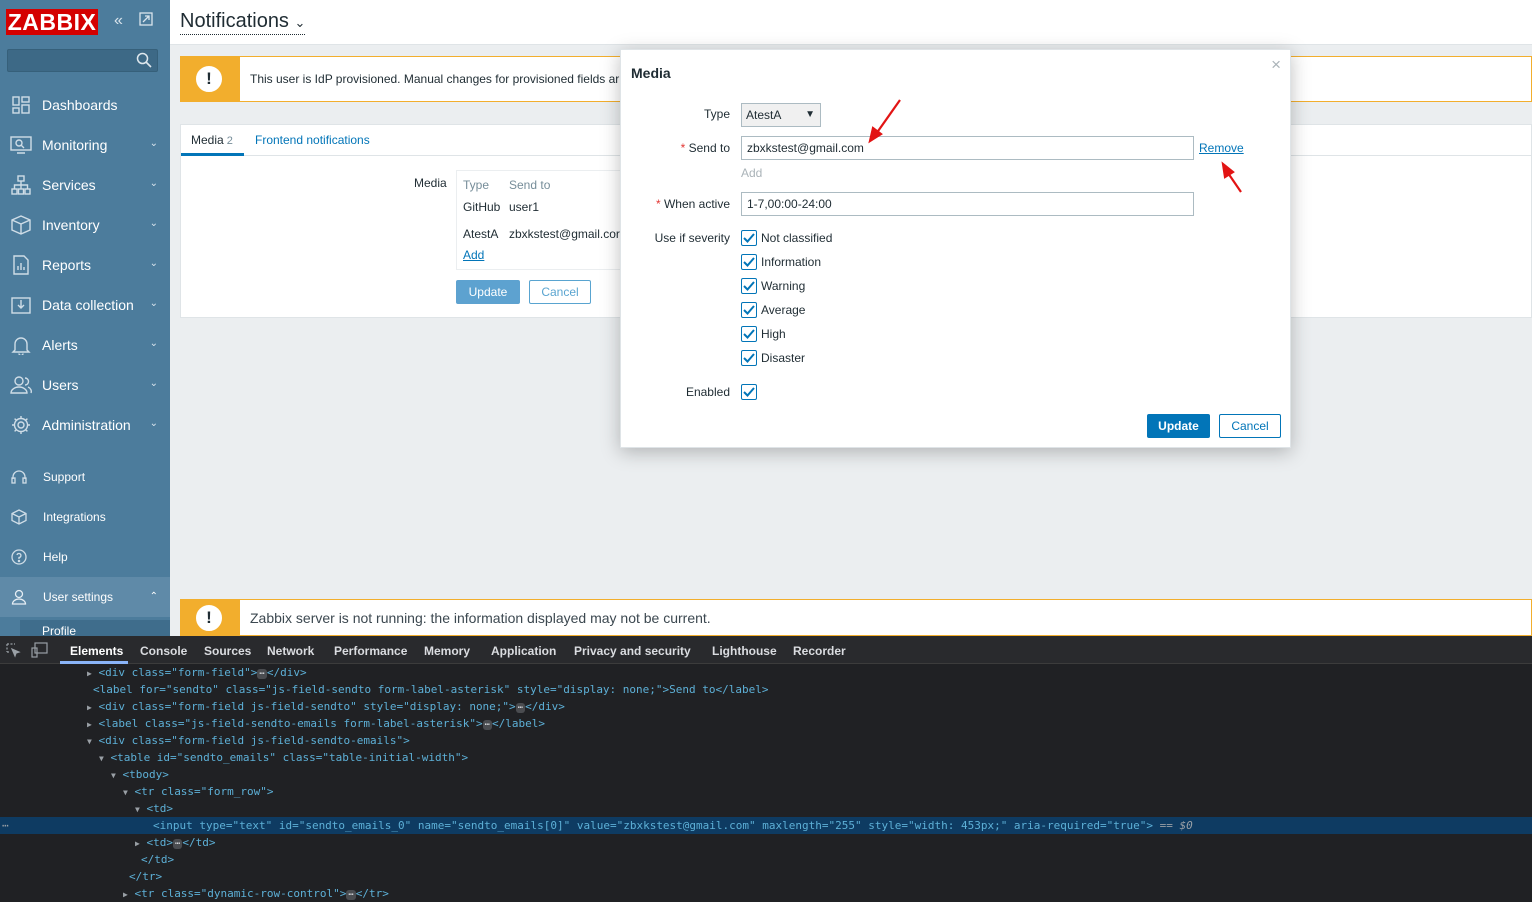 The image size is (1532, 902). Describe the element at coordinates (773, 310) in the screenshot. I see `severity-average: Average` at that location.